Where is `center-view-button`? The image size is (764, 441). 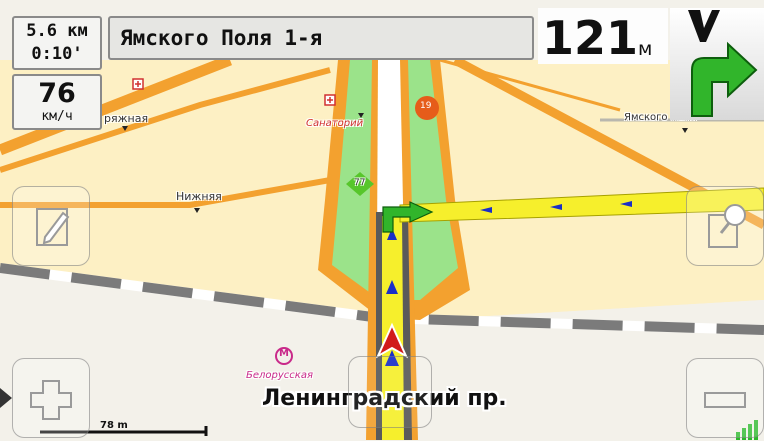
center-view-button is located at coordinates (390, 392).